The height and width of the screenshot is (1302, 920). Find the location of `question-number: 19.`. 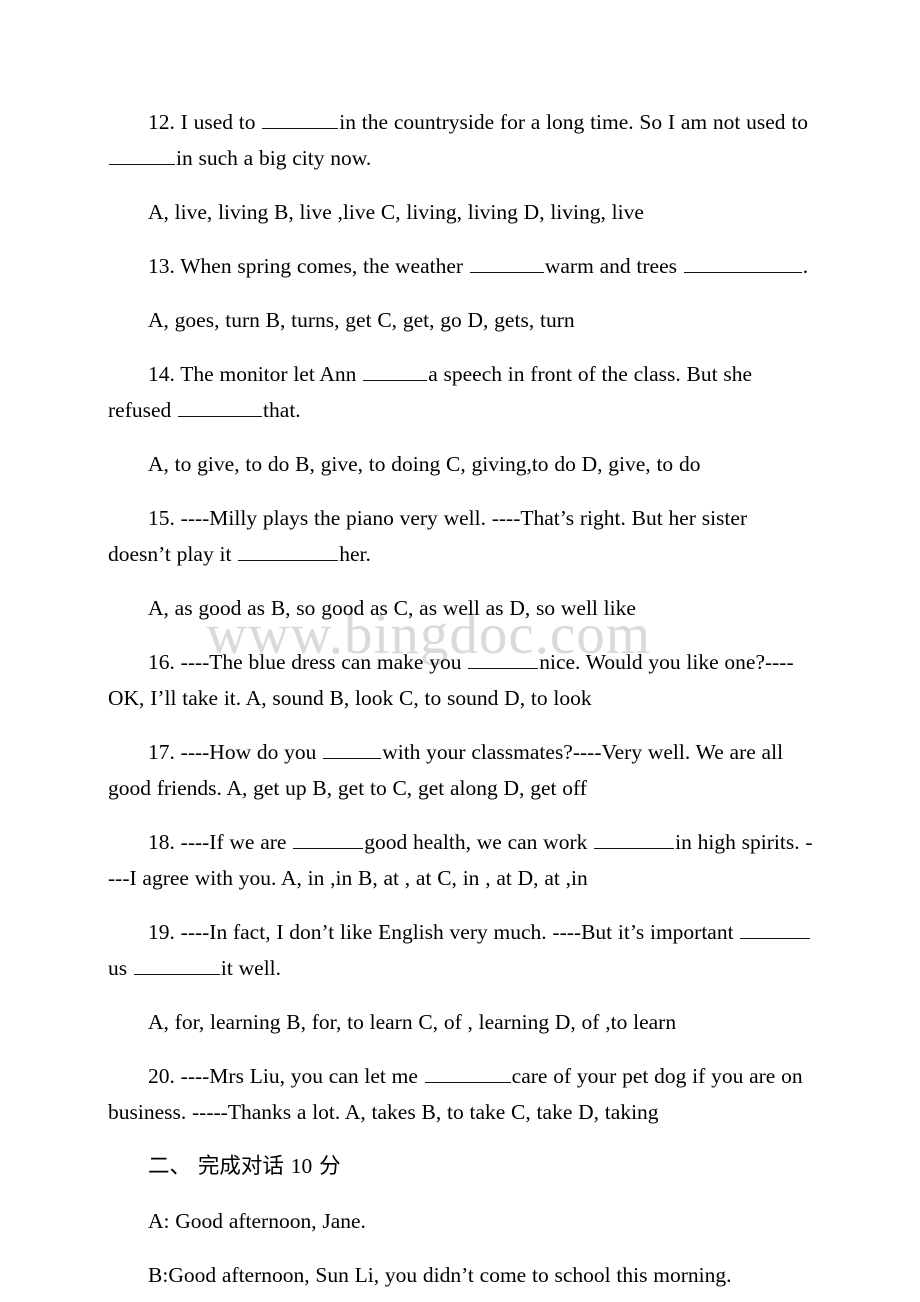

question-number: 19. is located at coordinates (161, 932).